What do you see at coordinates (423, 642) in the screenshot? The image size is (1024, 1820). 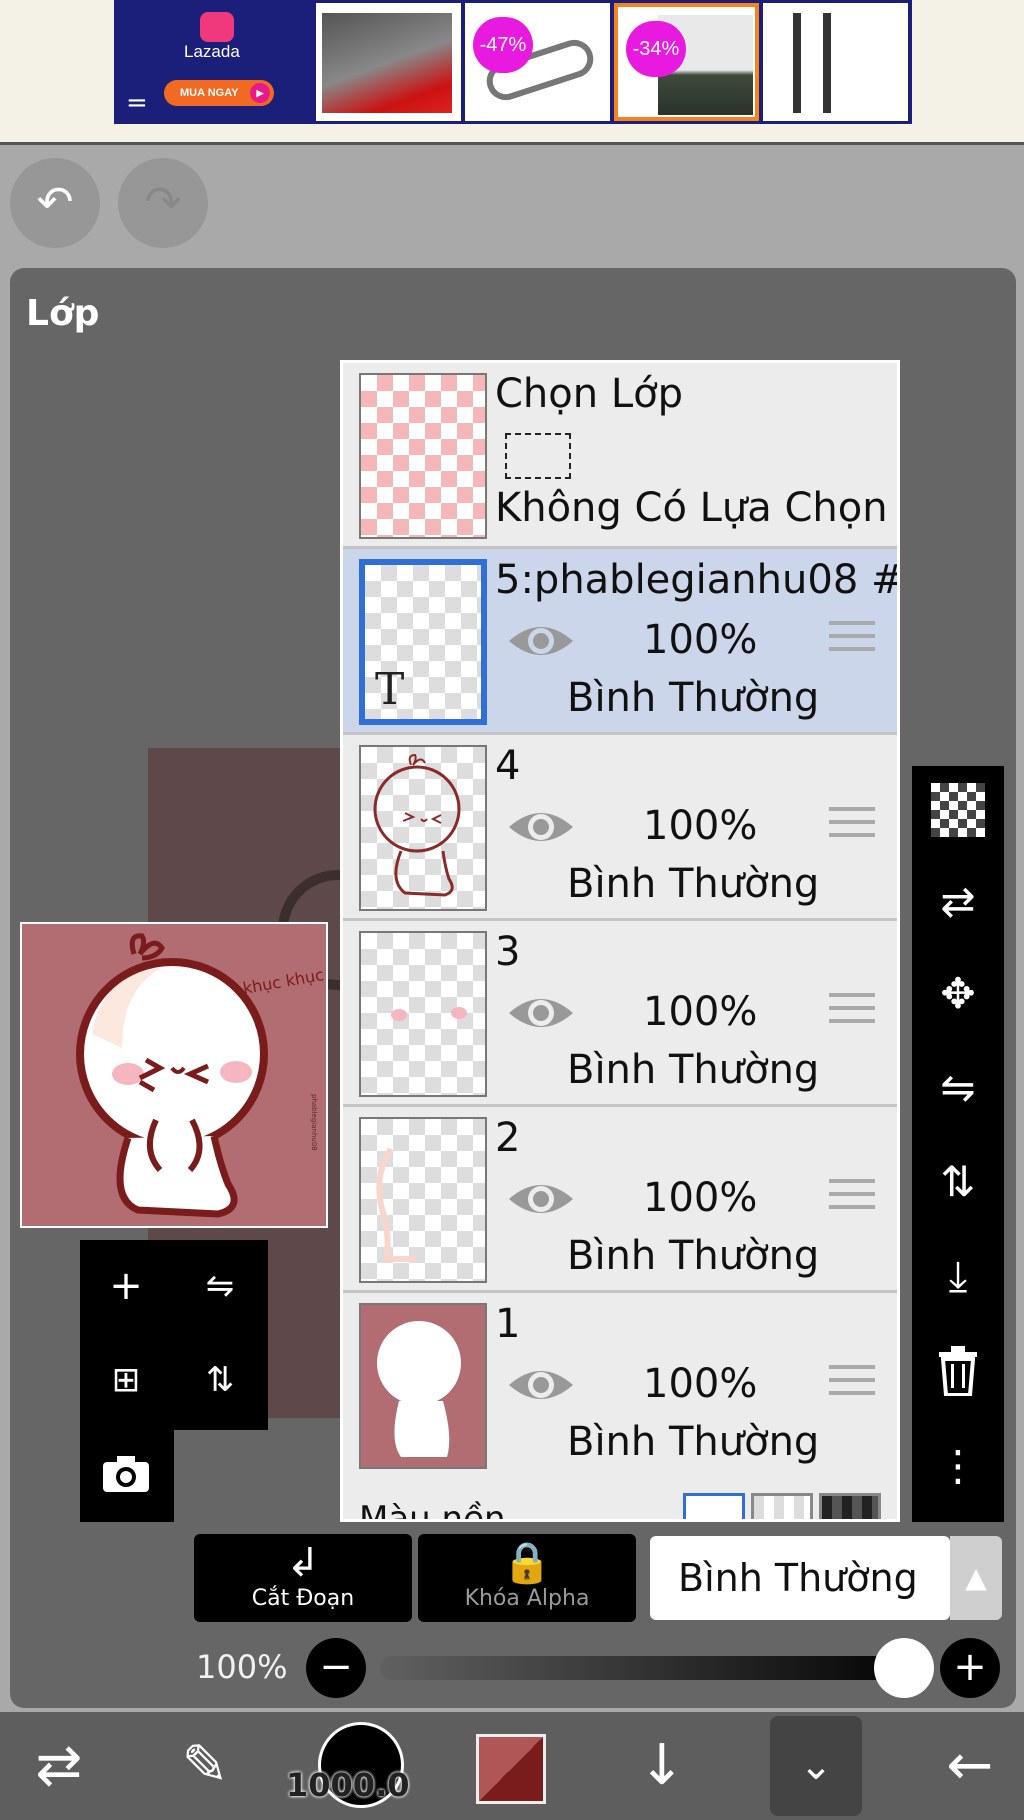 I see `layer-thumb: T` at bounding box center [423, 642].